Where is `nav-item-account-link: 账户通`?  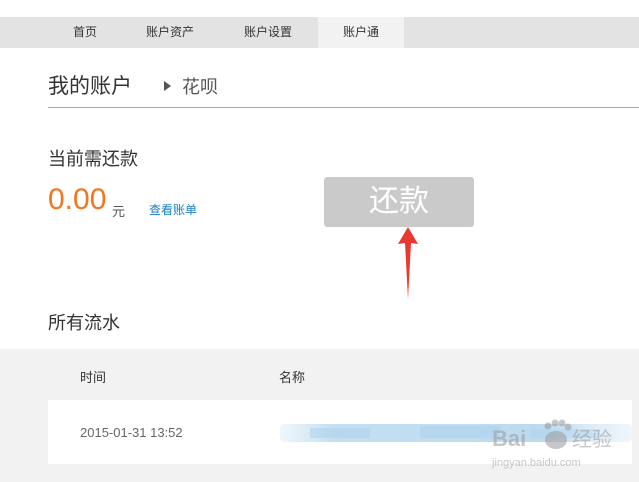 nav-item-account-link: 账户通 is located at coordinates (361, 32).